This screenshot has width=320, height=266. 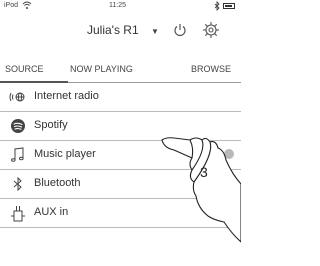 I want to click on tab-source: SOURCE, so click(x=24, y=69).